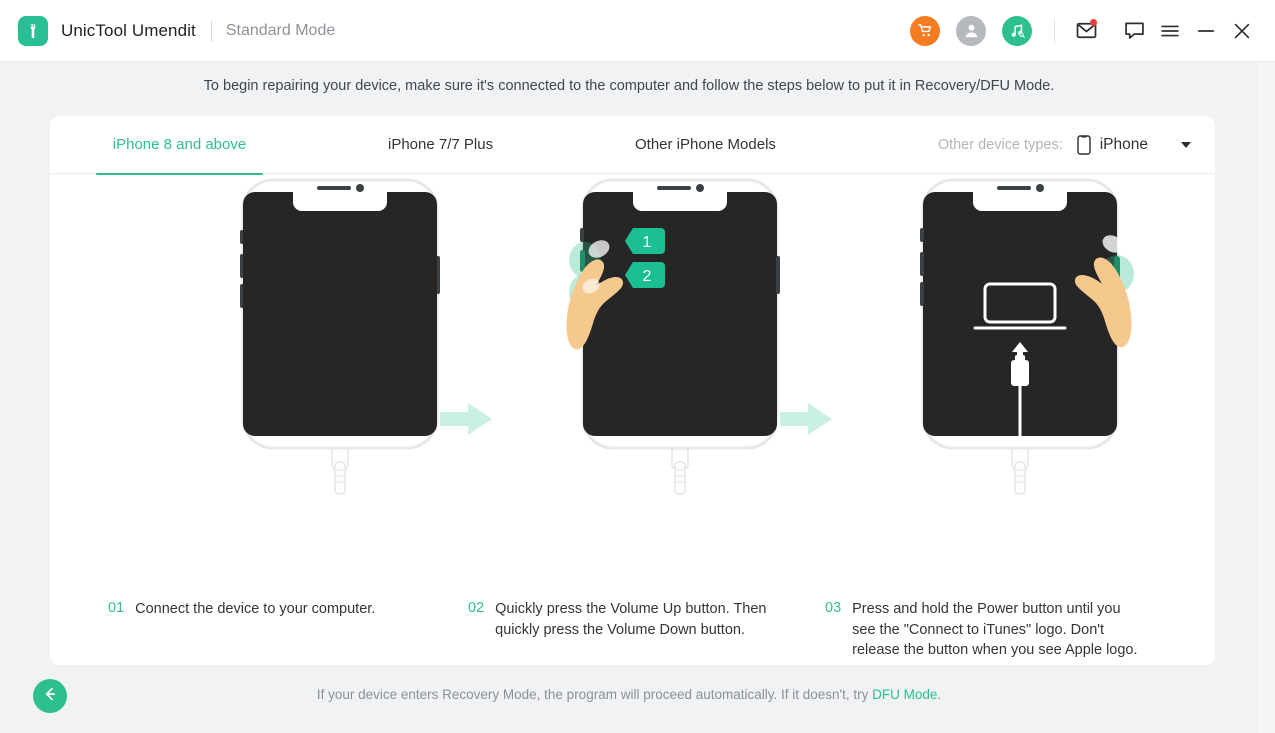 This screenshot has height=733, width=1275. I want to click on callout-badge-1: 1, so click(645, 241).